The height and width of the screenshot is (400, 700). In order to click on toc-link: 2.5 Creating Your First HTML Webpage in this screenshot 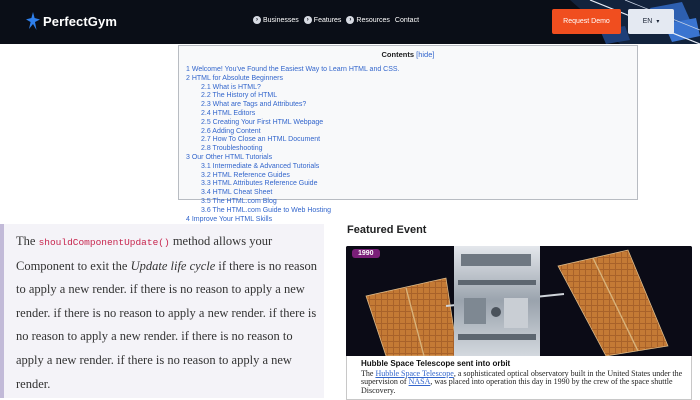, I will do `click(293, 123)`.